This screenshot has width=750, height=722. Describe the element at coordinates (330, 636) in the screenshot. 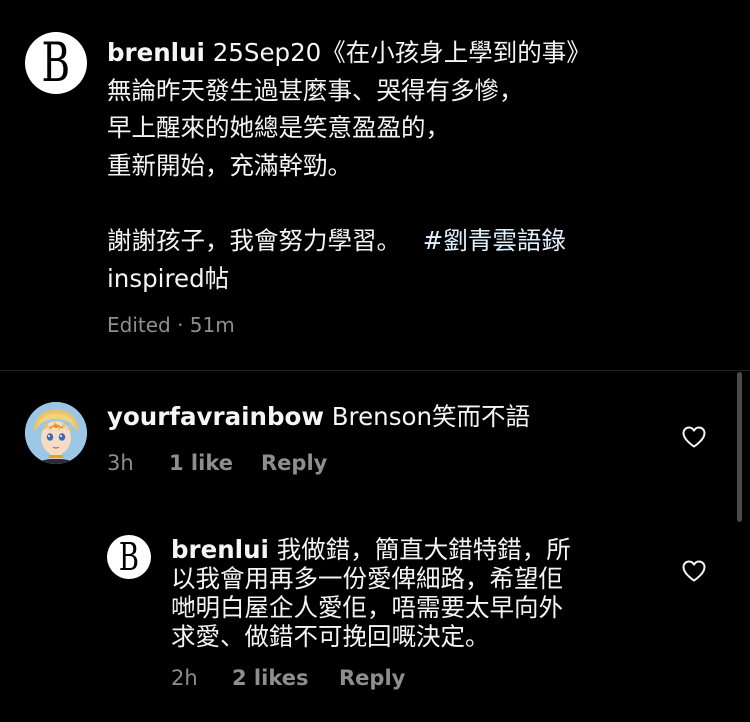

I see `reply-line: 求愛、做錯不可挽回嘅決定。` at that location.